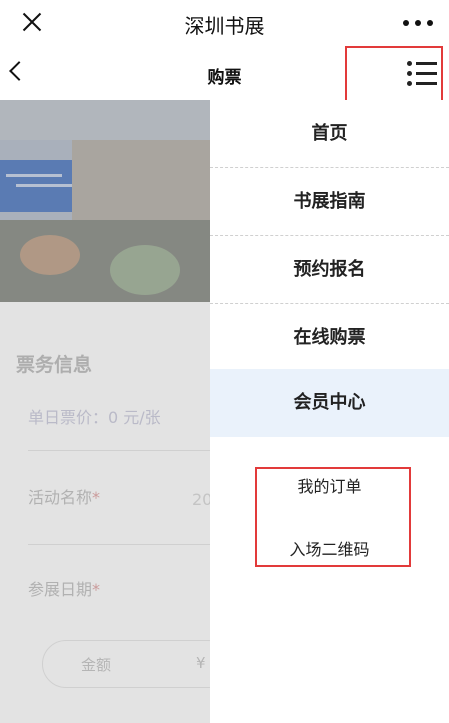 This screenshot has width=449, height=723. What do you see at coordinates (329, 270) in the screenshot?
I see `menu-item-registration: 预约报名` at bounding box center [329, 270].